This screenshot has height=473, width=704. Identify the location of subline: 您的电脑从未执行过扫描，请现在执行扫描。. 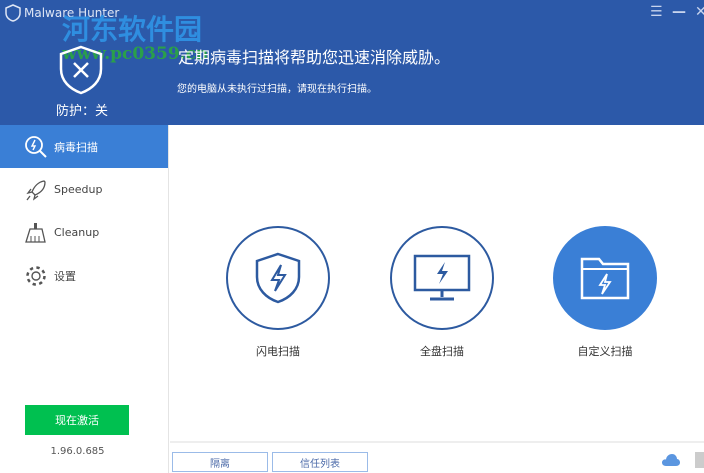
(277, 89).